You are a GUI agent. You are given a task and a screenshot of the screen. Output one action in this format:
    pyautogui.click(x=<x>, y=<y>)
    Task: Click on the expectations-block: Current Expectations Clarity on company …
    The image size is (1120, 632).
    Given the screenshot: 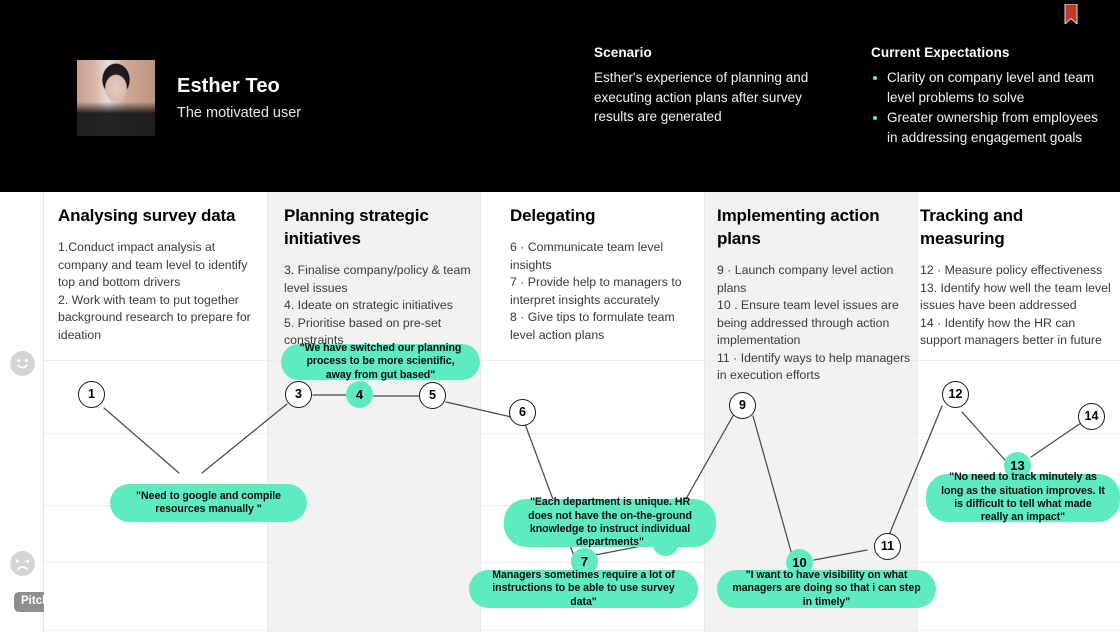 What is the action you would take?
    pyautogui.click(x=990, y=95)
    